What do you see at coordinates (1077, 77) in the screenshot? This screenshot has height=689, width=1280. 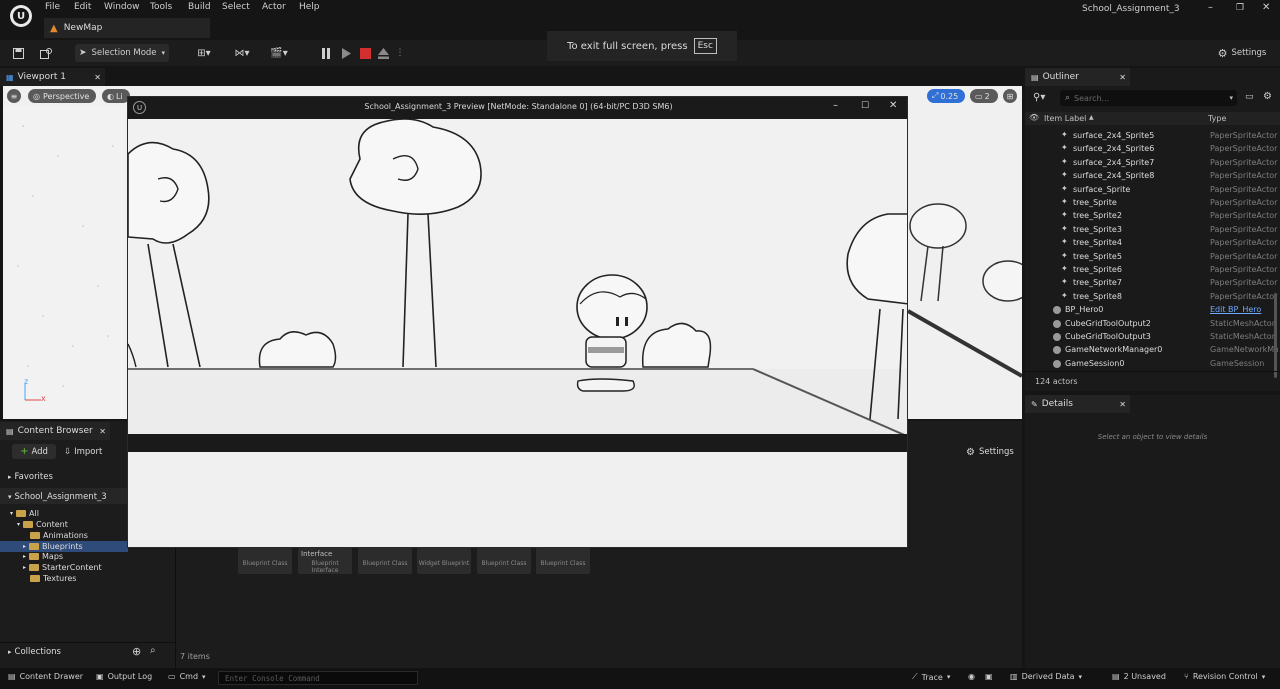 I see `tab-outliner: ▤ Outliner ✕` at bounding box center [1077, 77].